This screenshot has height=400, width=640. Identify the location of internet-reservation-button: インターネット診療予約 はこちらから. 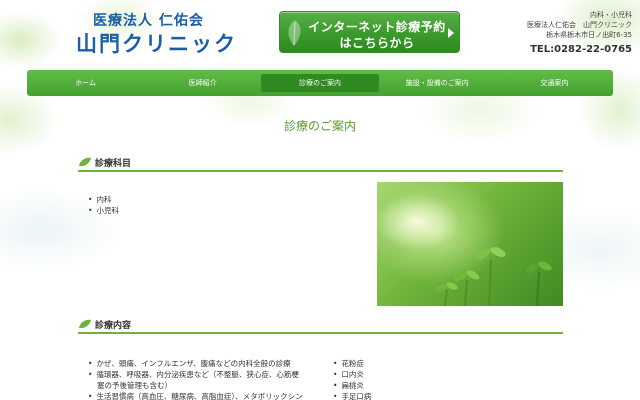
(369, 32).